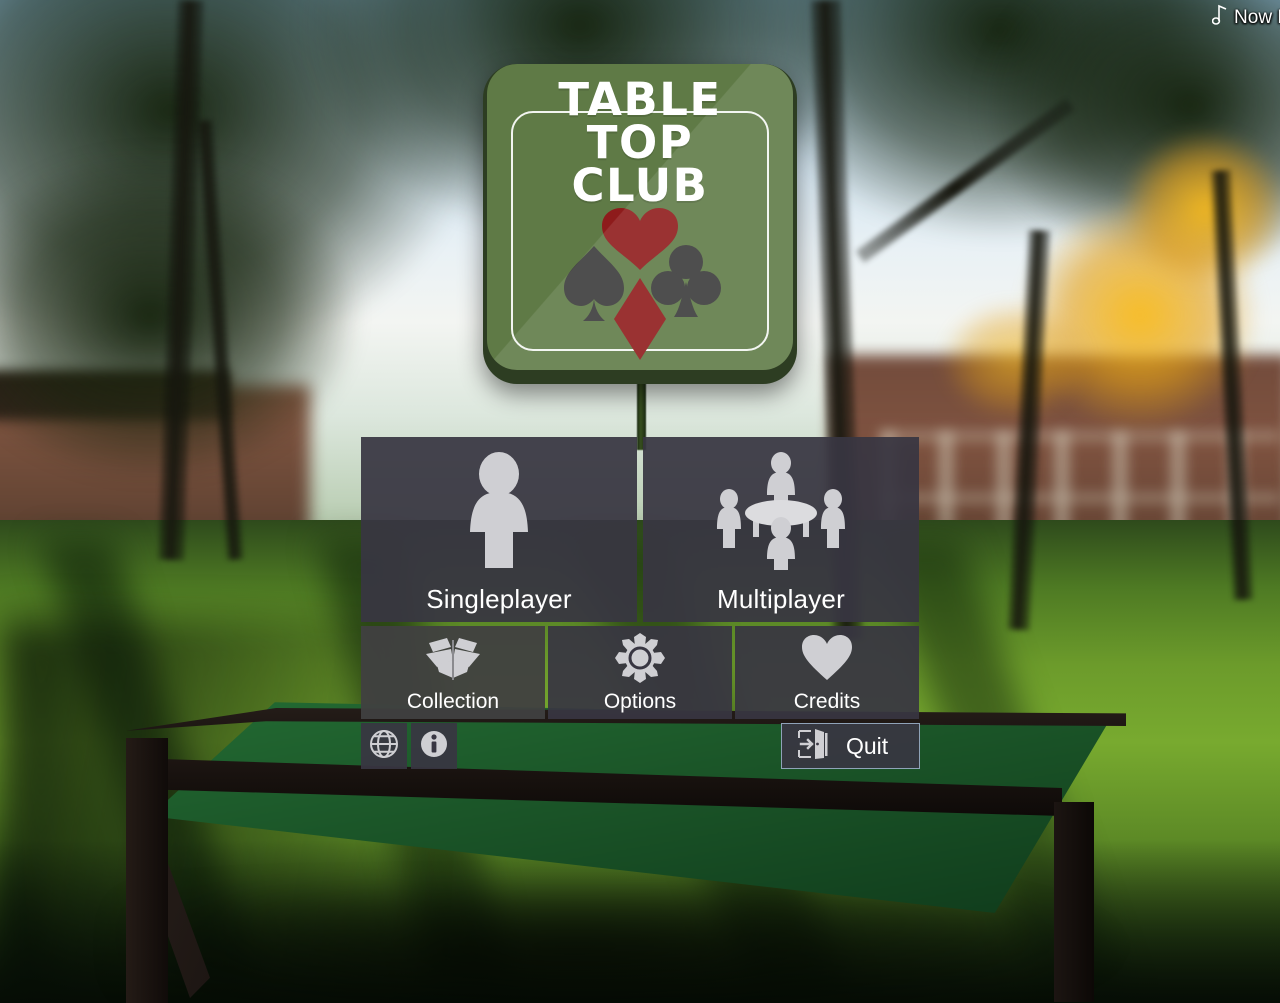 This screenshot has height=1003, width=1280. Describe the element at coordinates (781, 599) in the screenshot. I see `multiplayer-label: Multiplayer` at that location.